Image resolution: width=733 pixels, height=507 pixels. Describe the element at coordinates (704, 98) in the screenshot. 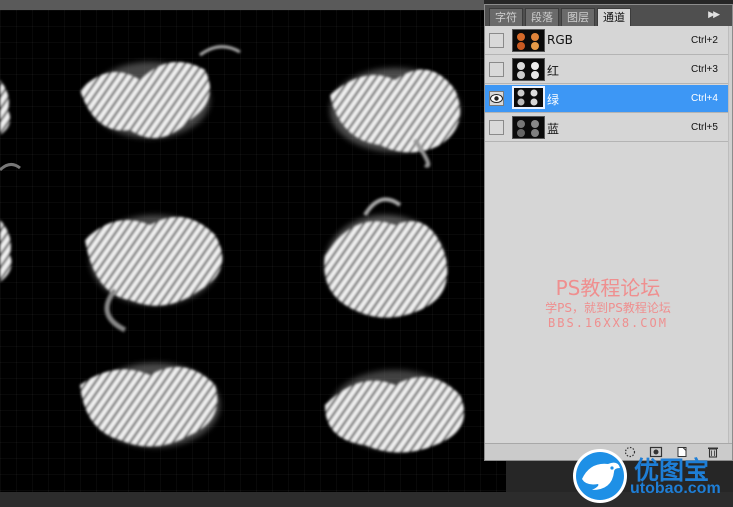

I see `channel-shortcut: Ctrl+4` at that location.